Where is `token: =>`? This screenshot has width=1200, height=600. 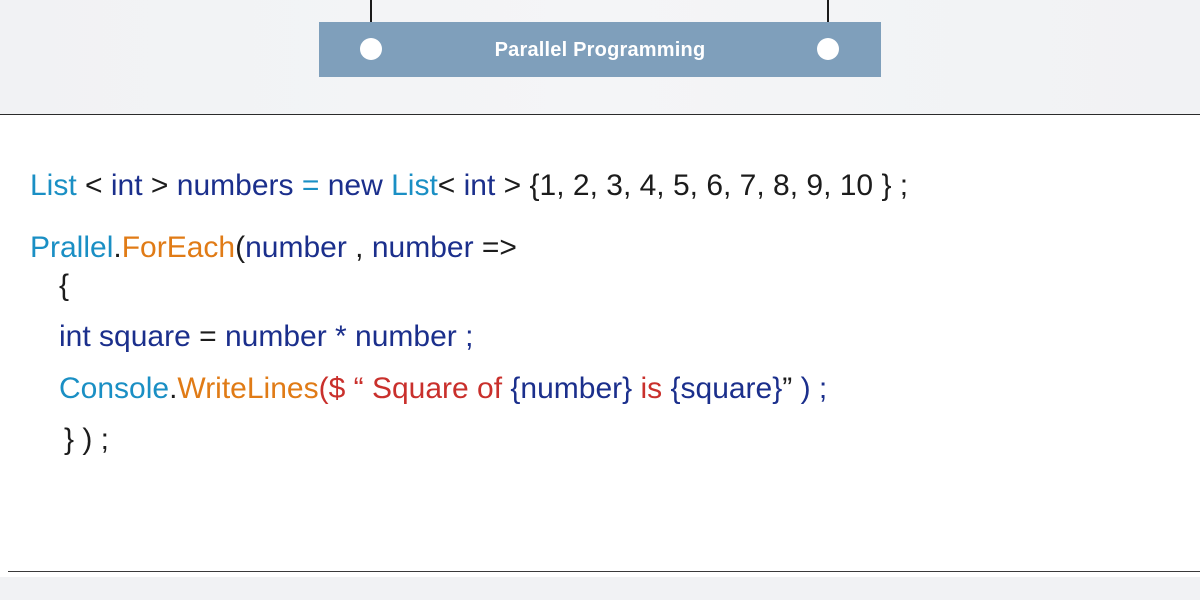 token: => is located at coordinates (495, 247).